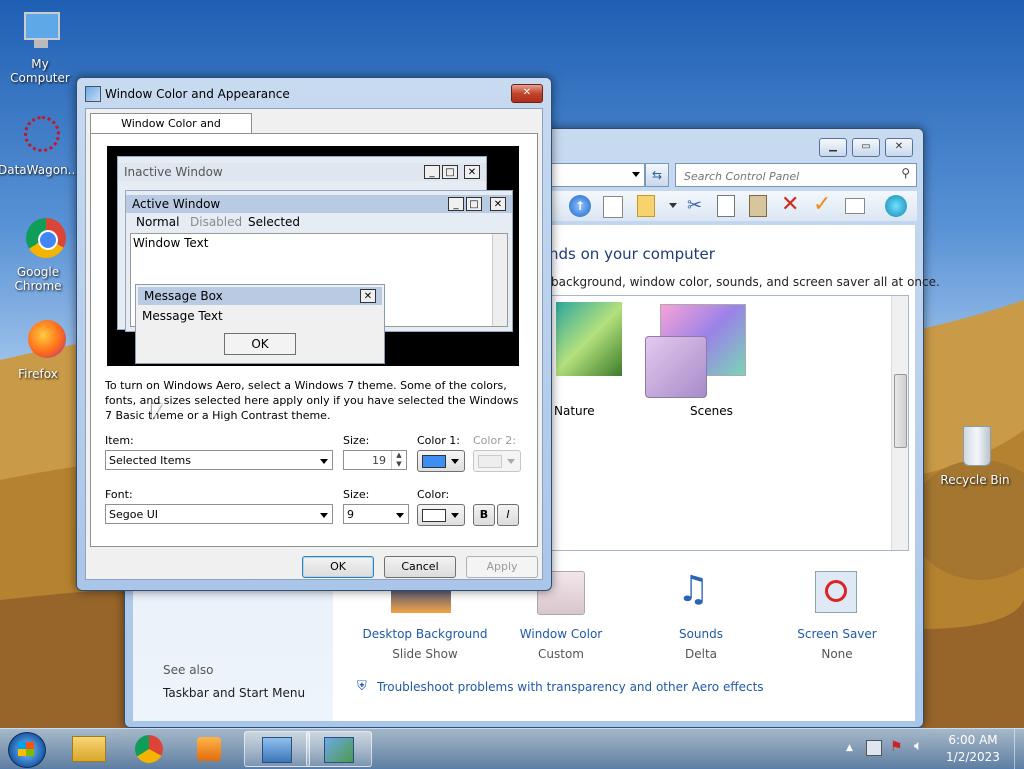  I want to click on cancel-button: Cancel, so click(420, 567).